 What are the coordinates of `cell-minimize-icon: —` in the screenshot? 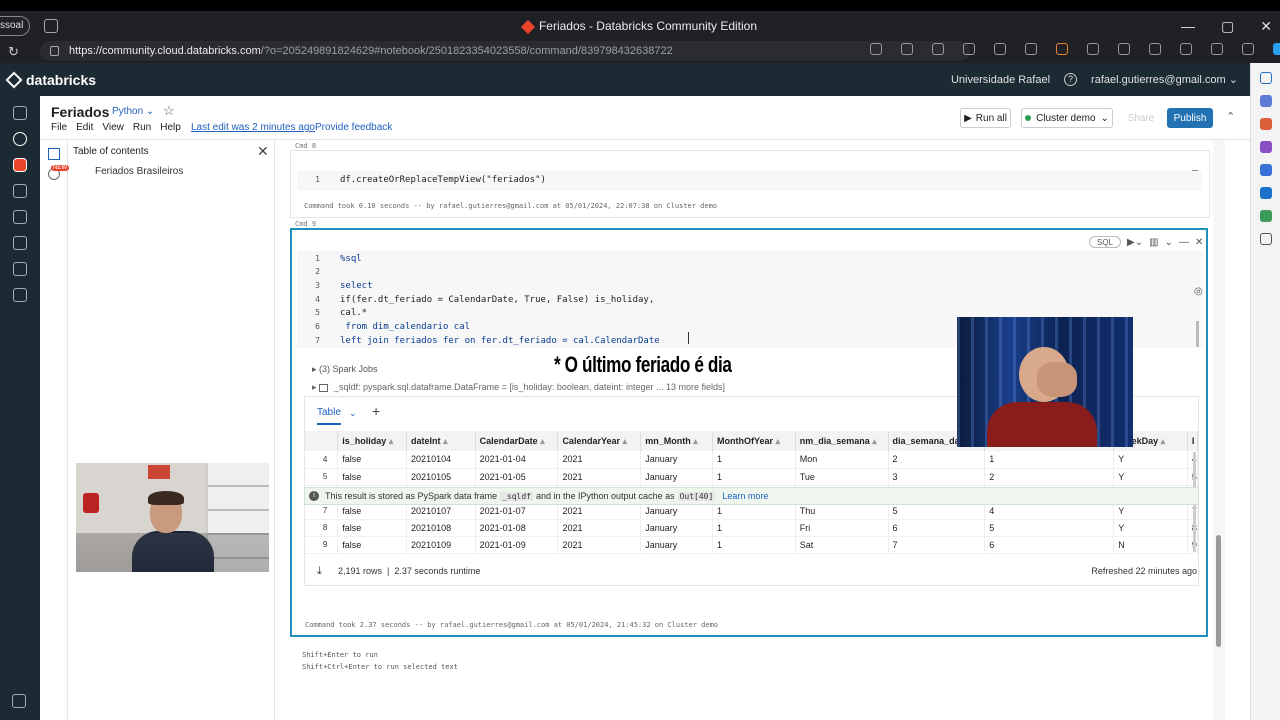 It's located at (1195, 170).